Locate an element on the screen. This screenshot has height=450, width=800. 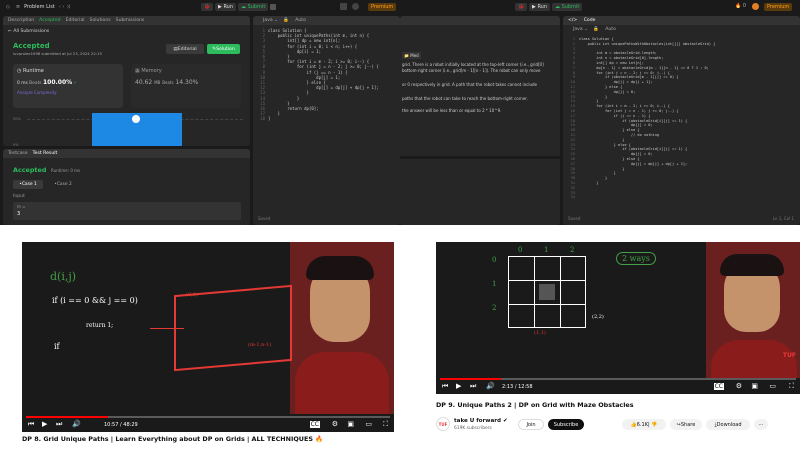
all-submissions-link: ← All Submissions is located at coordinates (28, 31).